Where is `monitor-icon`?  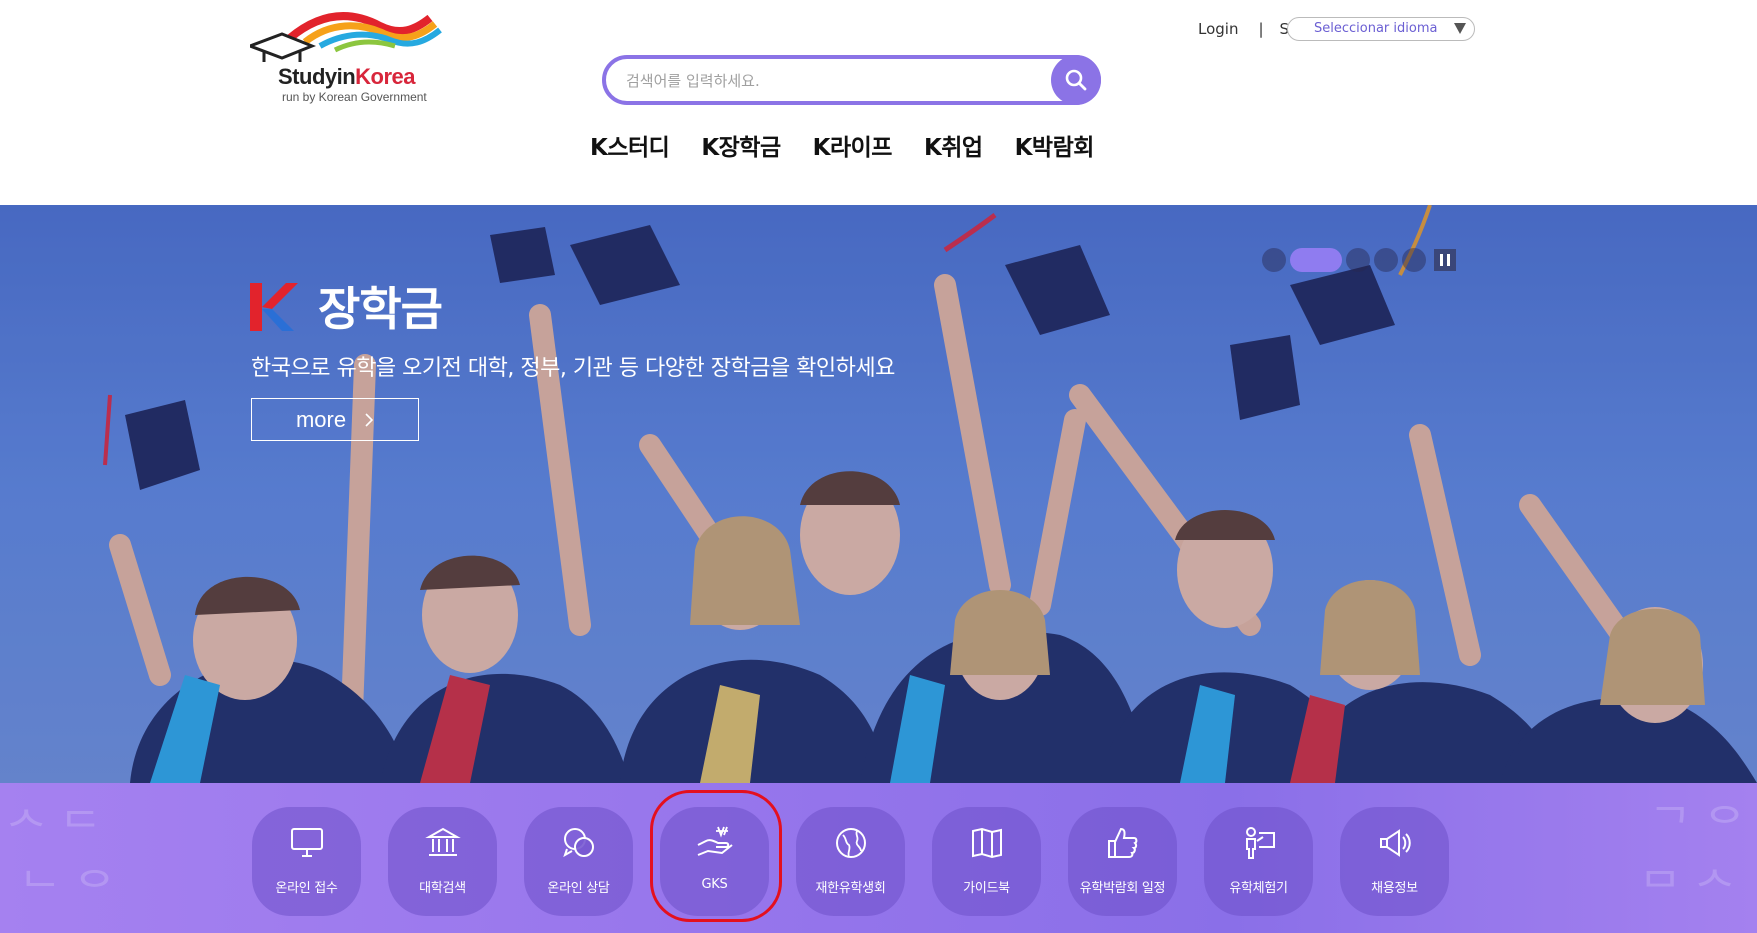
monitor-icon is located at coordinates (307, 843).